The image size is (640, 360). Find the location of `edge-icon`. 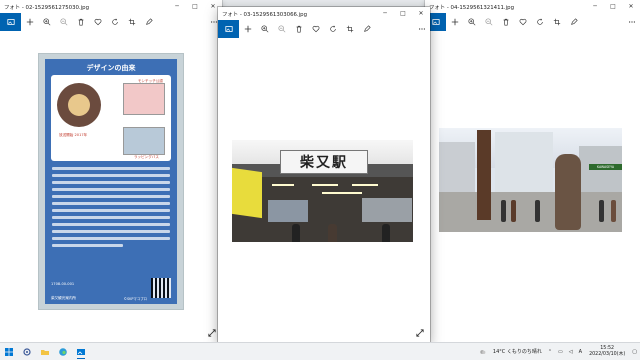

edge-icon is located at coordinates (63, 351).